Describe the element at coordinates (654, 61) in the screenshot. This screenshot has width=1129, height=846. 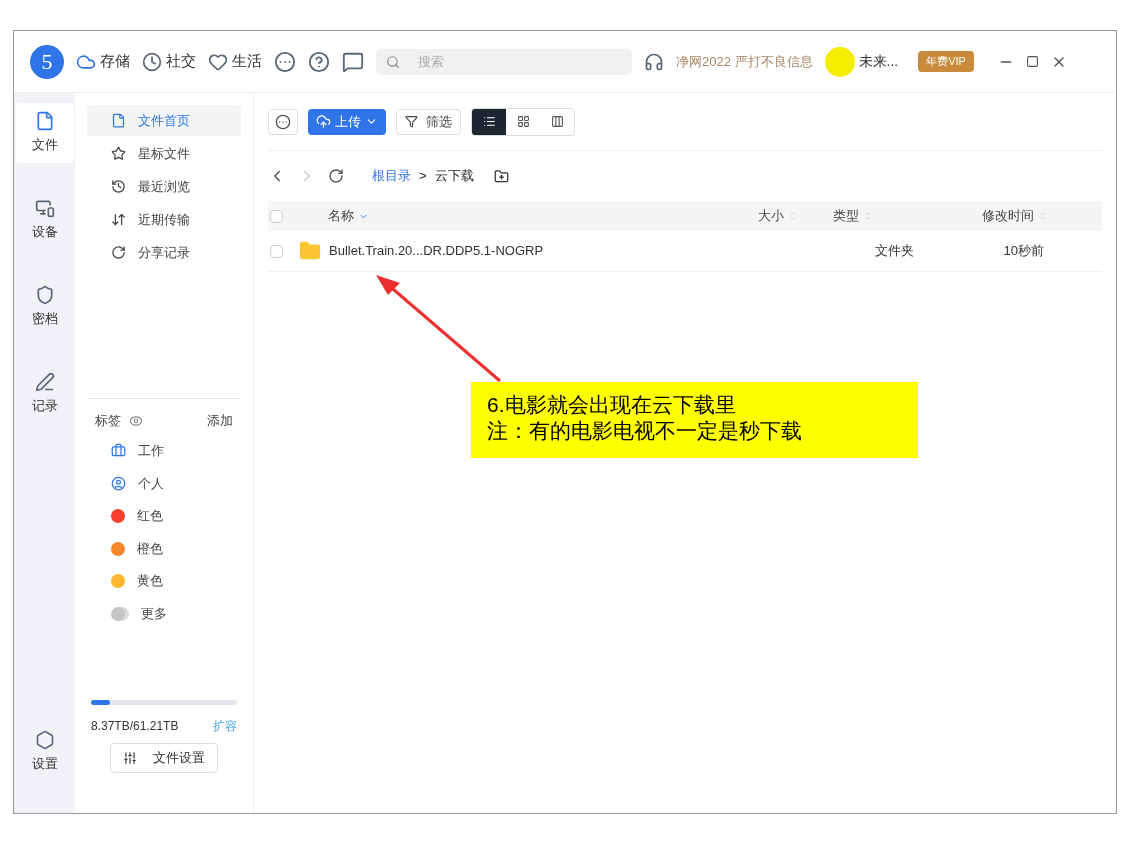
I see `headphones-icon` at that location.